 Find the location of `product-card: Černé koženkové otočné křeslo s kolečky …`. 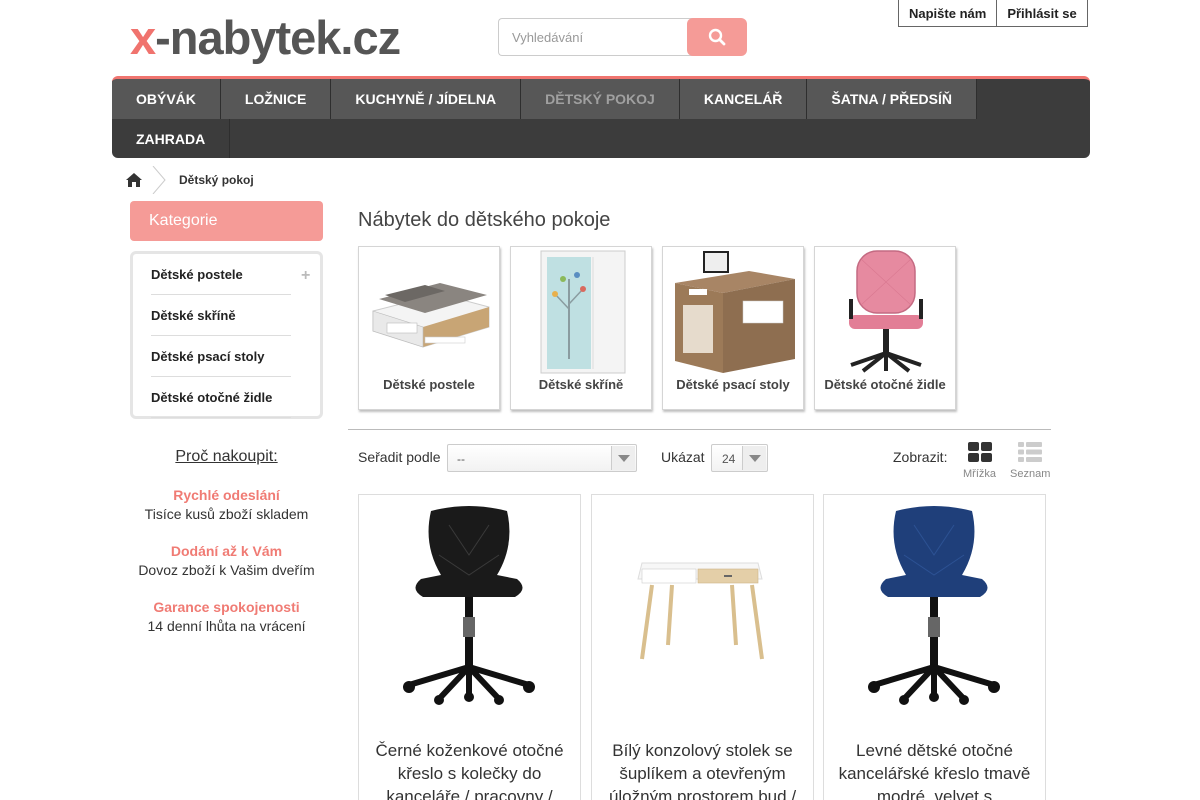

product-card: Černé koženkové otočné křeslo s kolečky … is located at coordinates (469, 647).